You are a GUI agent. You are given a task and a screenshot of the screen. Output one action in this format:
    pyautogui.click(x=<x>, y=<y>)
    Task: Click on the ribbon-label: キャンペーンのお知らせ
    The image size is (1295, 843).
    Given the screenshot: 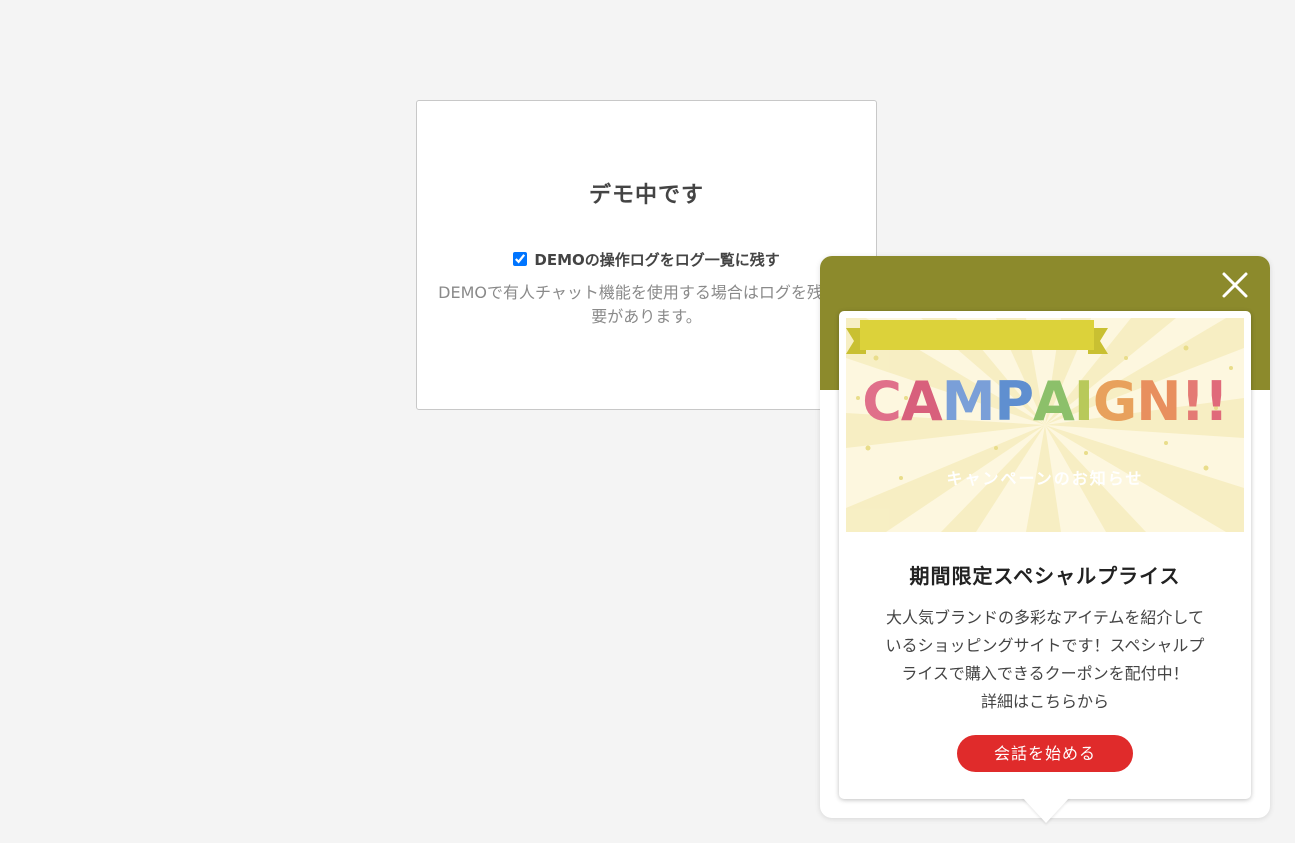 What is the action you would take?
    pyautogui.click(x=1045, y=478)
    